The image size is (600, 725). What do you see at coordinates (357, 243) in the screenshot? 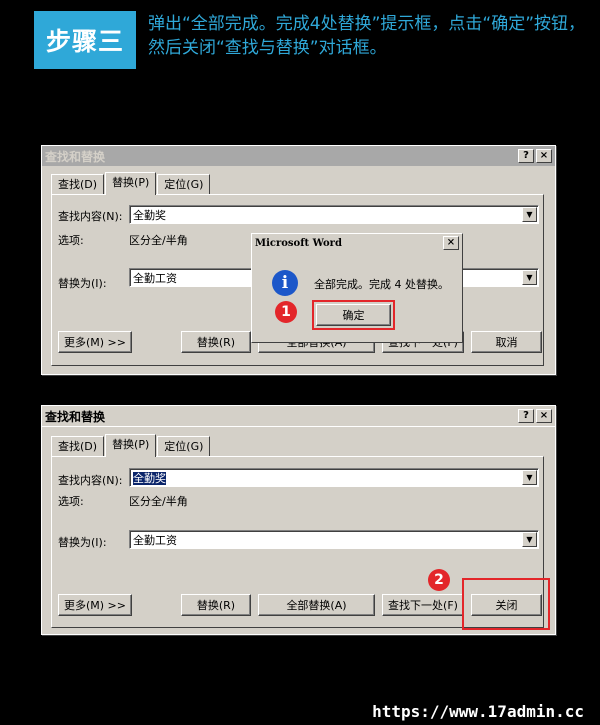
I see `msgbox-titlebar: Microsoft Word ×` at bounding box center [357, 243].